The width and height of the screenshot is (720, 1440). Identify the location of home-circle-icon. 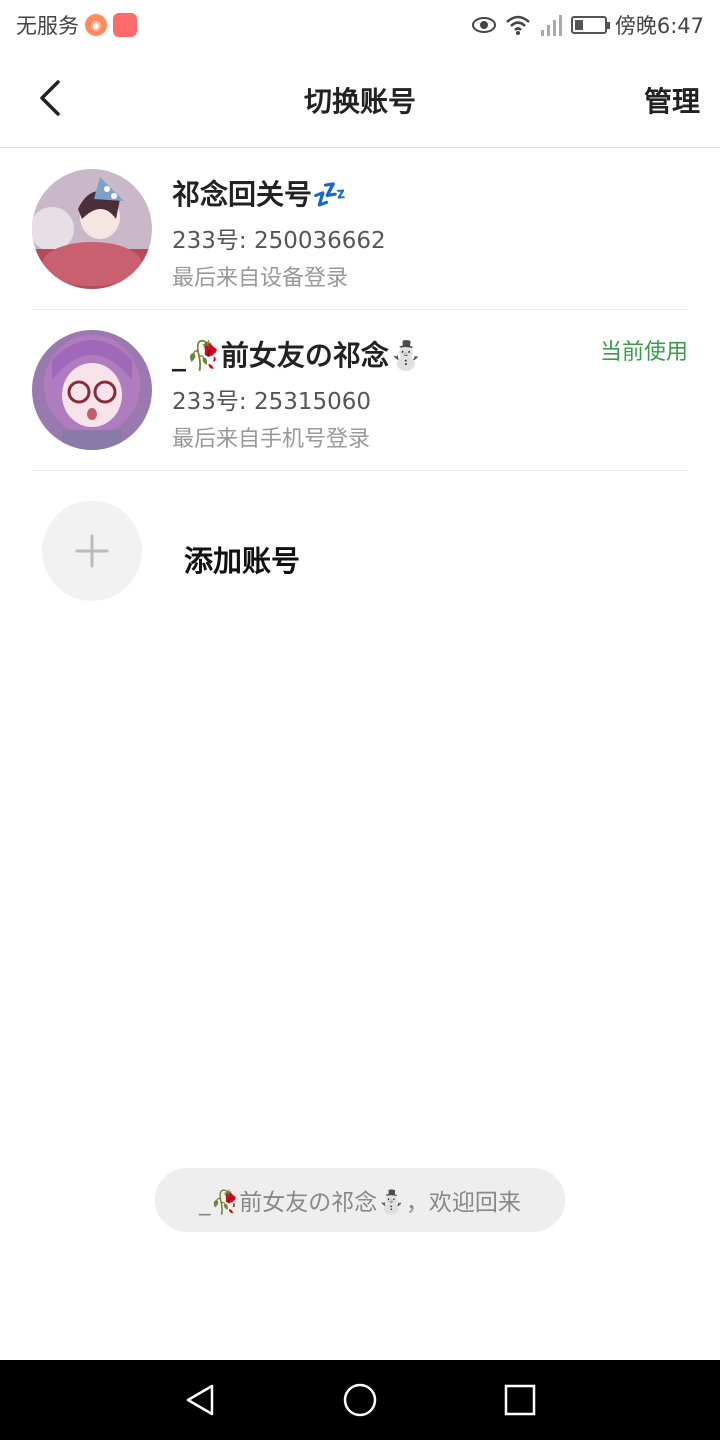
(360, 1400).